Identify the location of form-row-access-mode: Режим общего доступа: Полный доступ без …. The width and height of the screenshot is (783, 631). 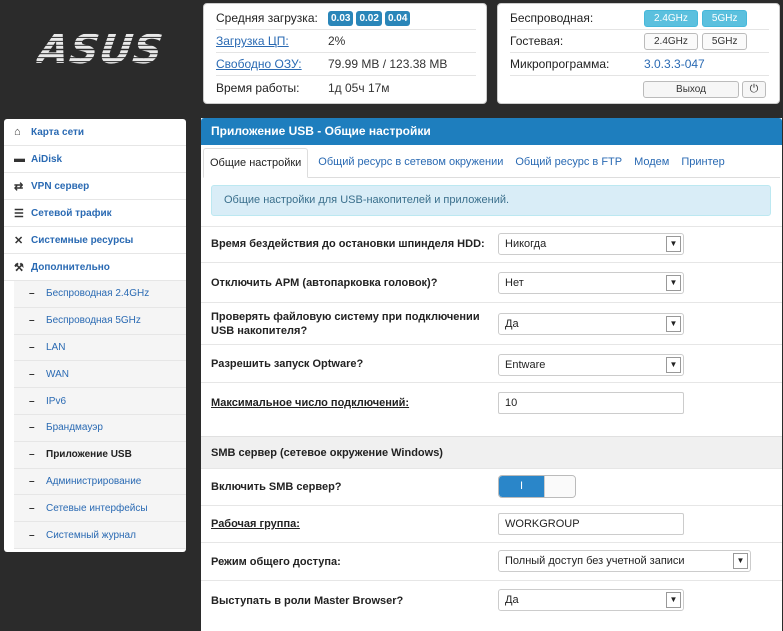
(491, 561).